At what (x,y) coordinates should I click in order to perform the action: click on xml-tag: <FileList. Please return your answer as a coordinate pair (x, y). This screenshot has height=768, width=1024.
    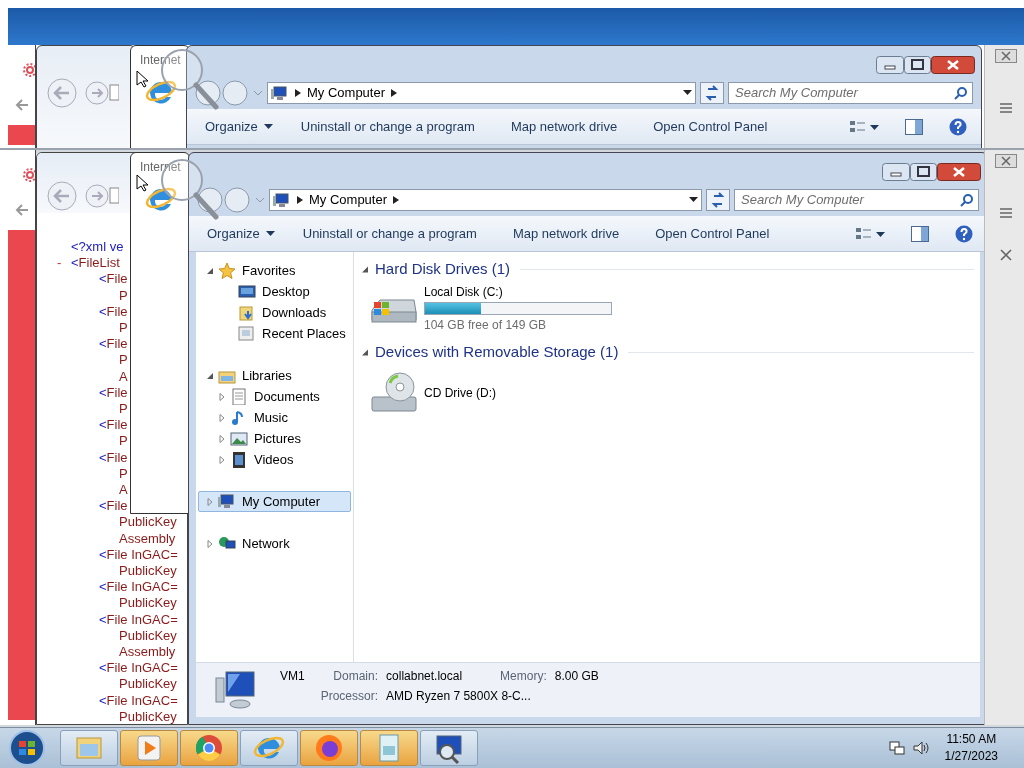
    Looking at the image, I should click on (95, 263).